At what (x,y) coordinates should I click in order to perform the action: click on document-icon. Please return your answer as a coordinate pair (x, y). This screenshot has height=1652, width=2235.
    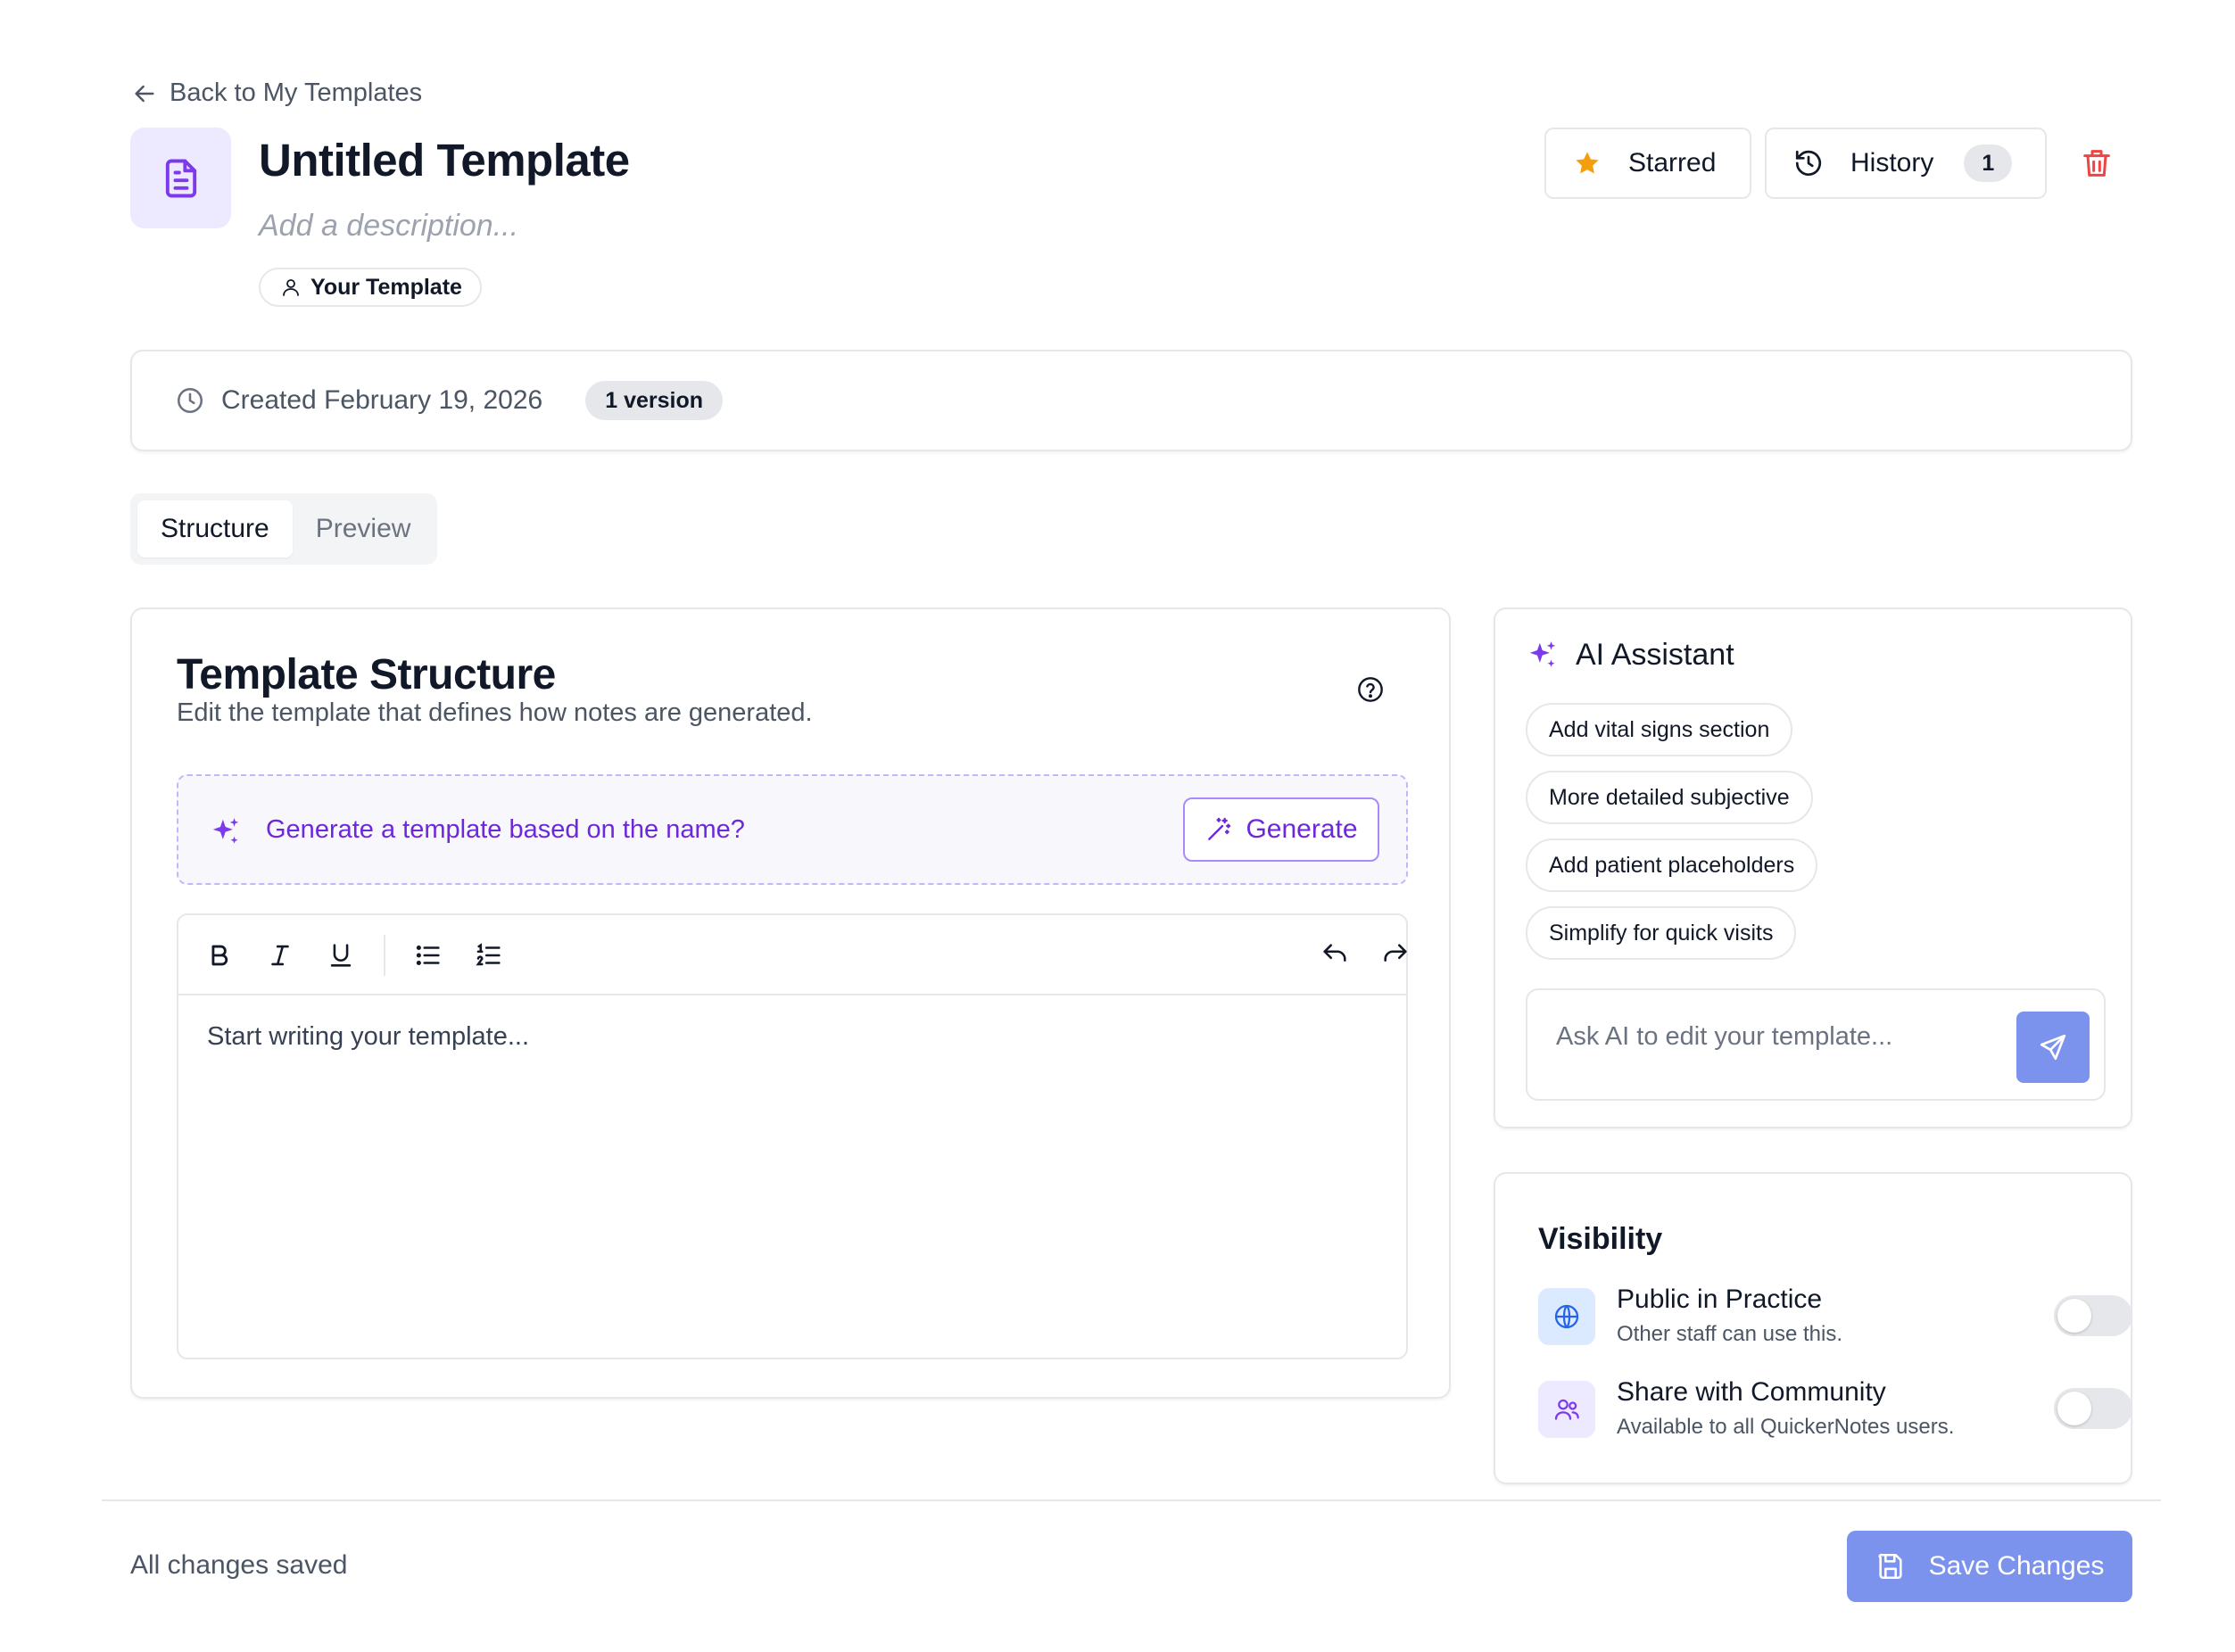
    Looking at the image, I should click on (181, 178).